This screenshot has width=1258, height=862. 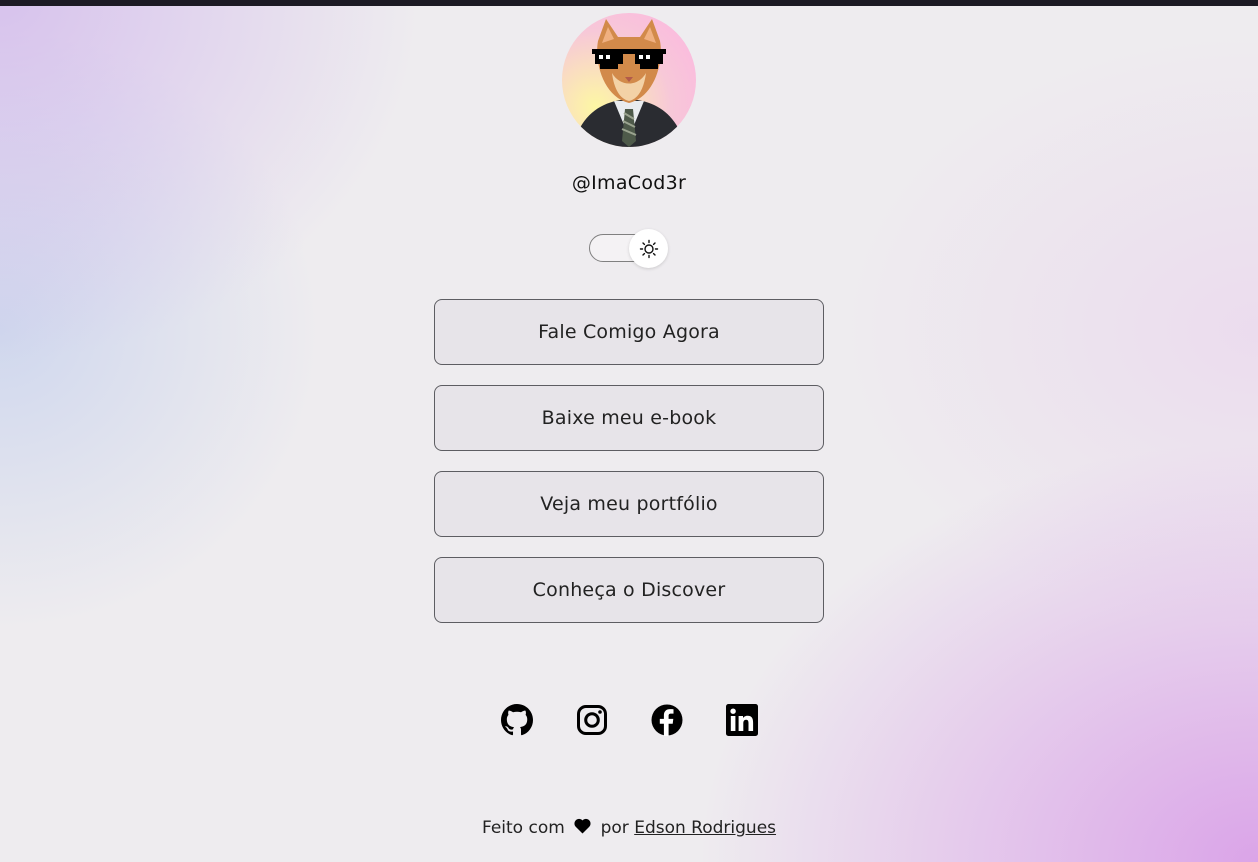 What do you see at coordinates (629, 332) in the screenshot?
I see `link-button-fale-comigo: Fale Comigo Agora` at bounding box center [629, 332].